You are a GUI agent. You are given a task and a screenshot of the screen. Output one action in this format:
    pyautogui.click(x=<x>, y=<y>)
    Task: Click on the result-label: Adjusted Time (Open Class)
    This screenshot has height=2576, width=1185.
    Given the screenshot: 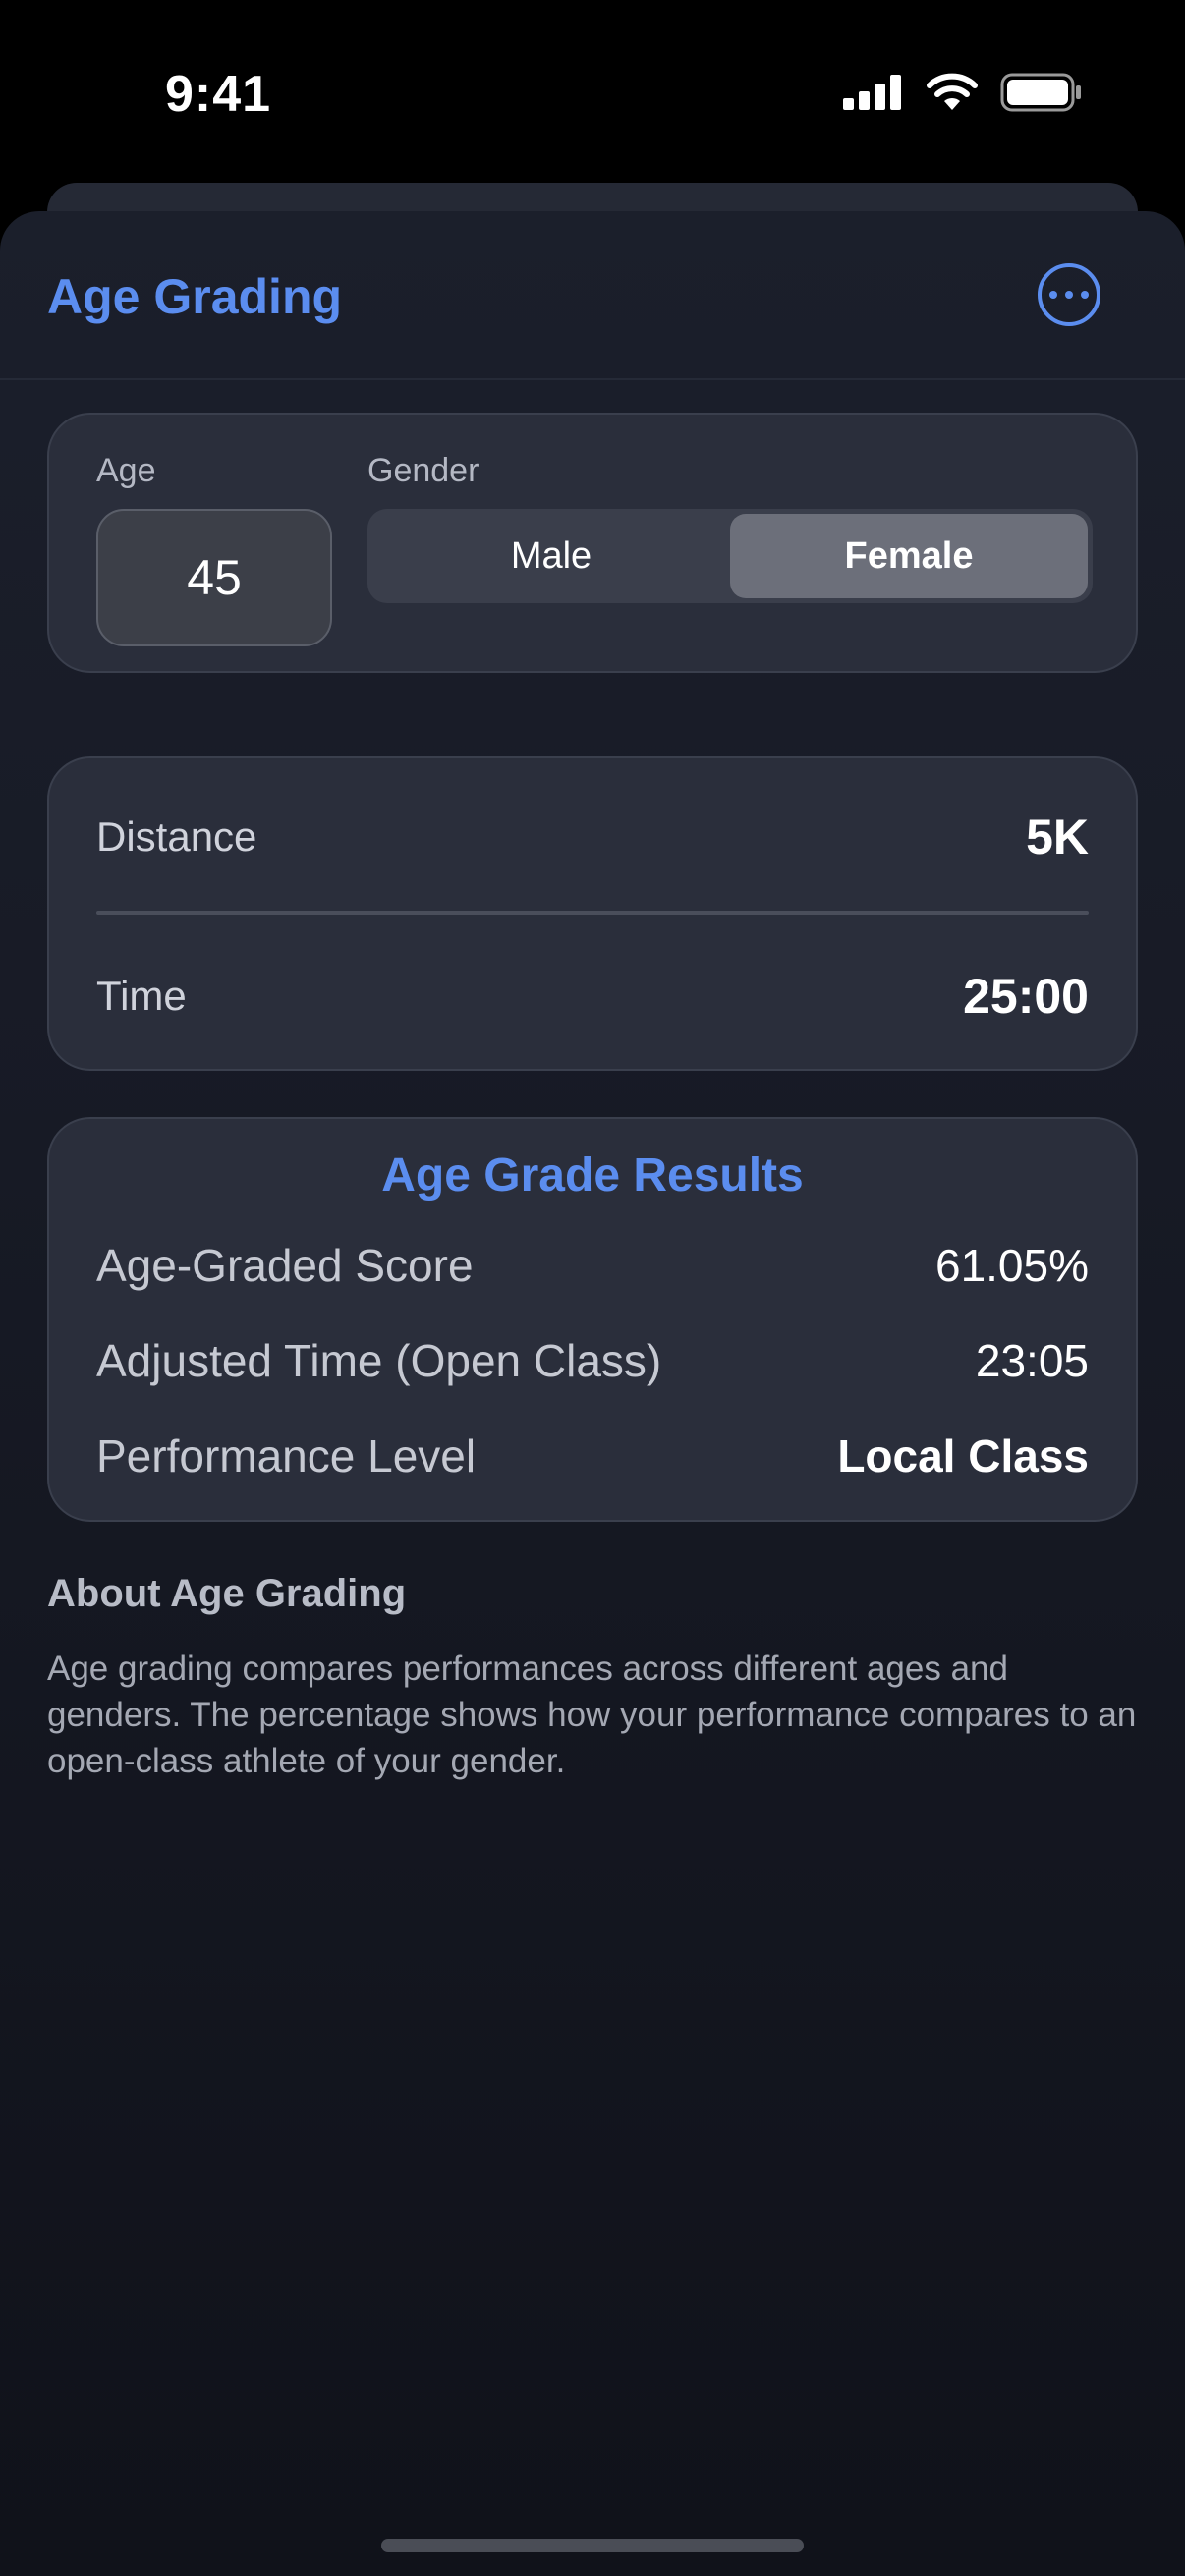 What is the action you would take?
    pyautogui.click(x=379, y=1360)
    